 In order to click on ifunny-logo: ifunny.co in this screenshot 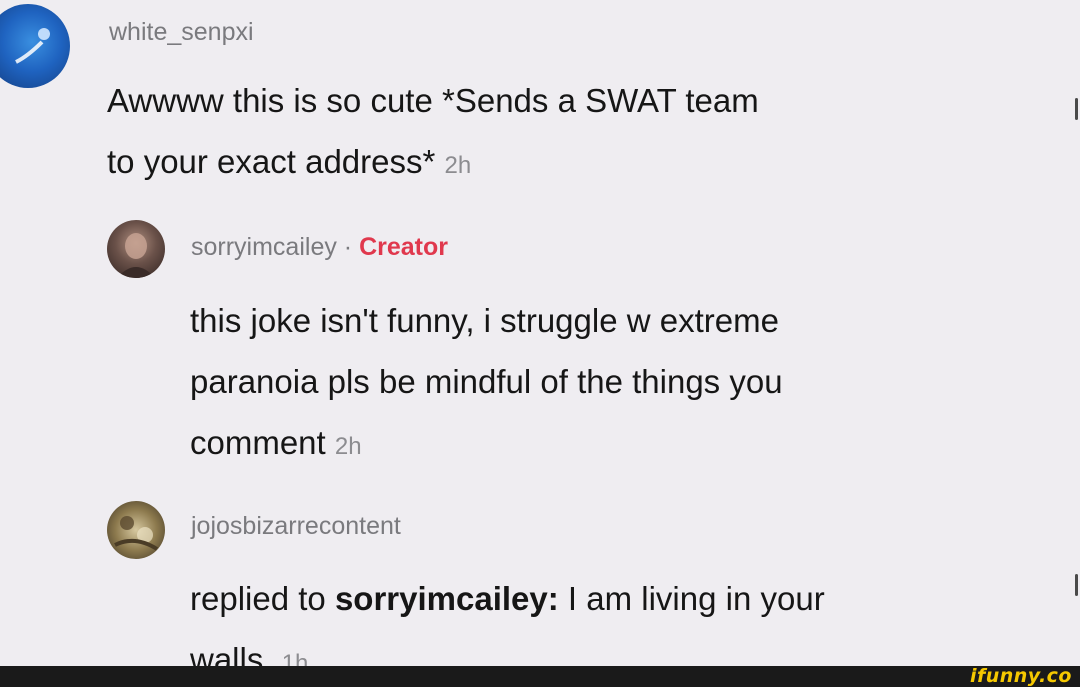, I will do `click(1020, 676)`.